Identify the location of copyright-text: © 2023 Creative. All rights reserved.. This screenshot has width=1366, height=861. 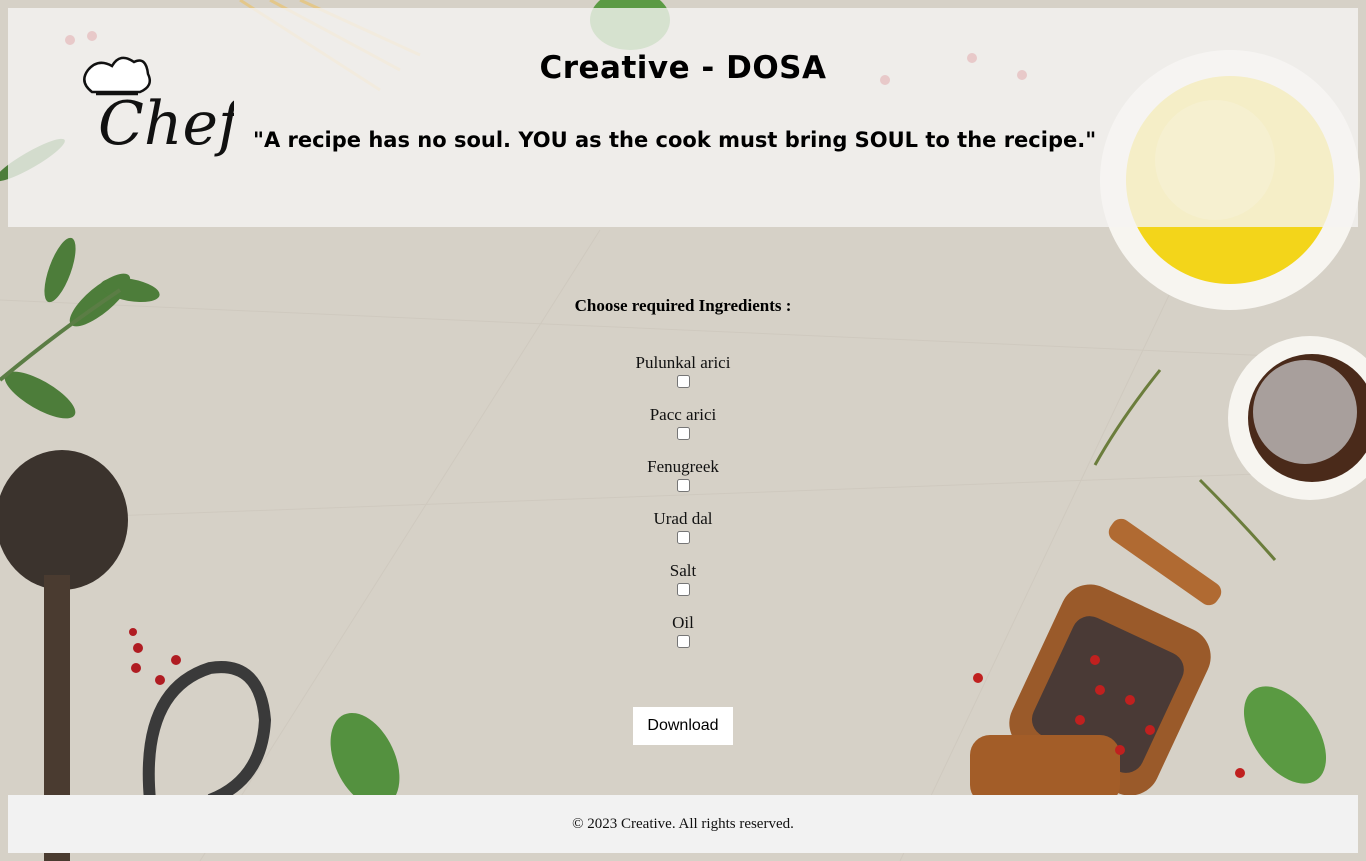
(683, 824).